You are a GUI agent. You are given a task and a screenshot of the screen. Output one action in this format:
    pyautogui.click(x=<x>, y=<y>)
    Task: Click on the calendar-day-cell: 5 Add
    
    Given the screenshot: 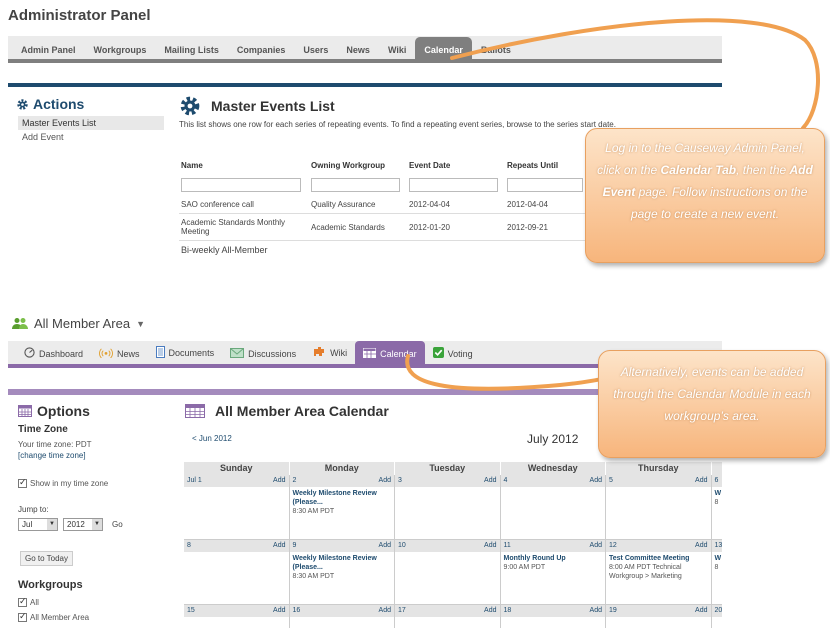 What is the action you would take?
    pyautogui.click(x=659, y=507)
    